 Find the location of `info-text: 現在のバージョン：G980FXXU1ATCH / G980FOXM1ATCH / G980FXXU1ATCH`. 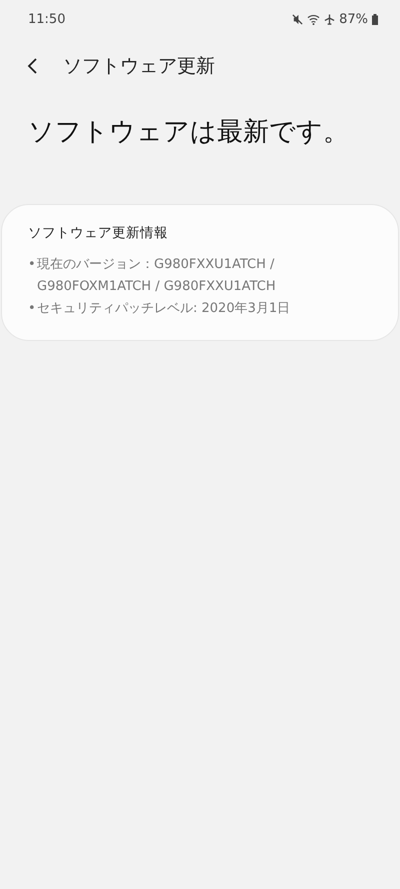

info-text: 現在のバージョン：G980FXXU1ATCH / G980FOXM1ATCH / G980FXXU1ATCH is located at coordinates (157, 276).